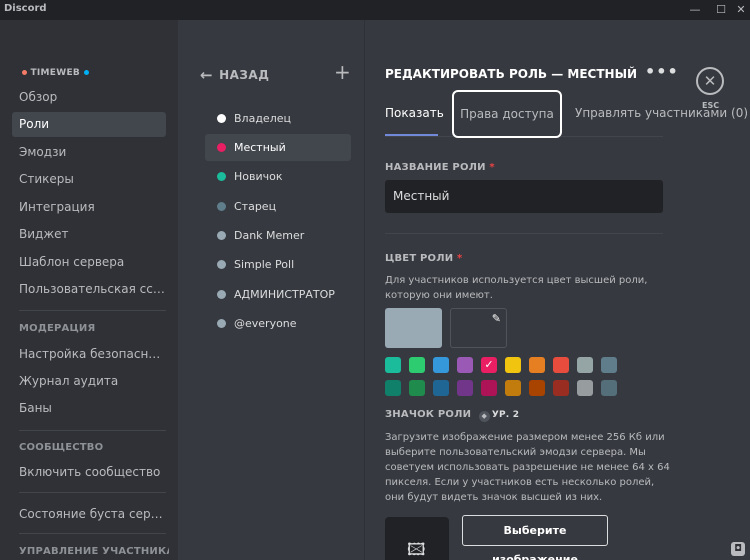  I want to click on role-name-label: НАЗВАНИЕ РОЛИ *, so click(440, 167).